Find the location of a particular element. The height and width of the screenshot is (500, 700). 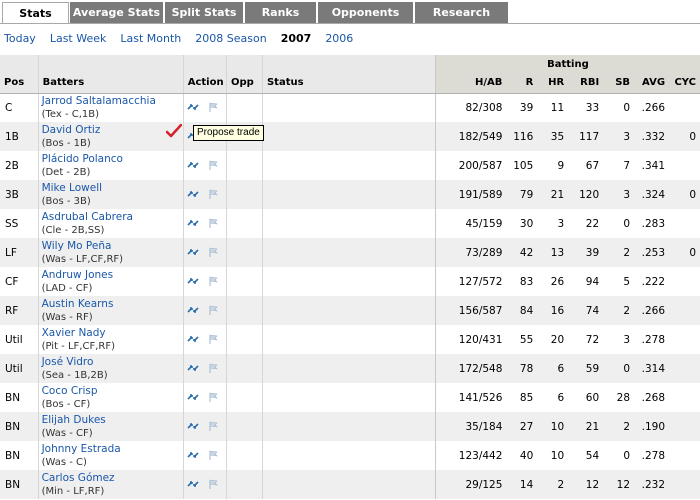

col-header-rbi: RBI is located at coordinates (586, 83).